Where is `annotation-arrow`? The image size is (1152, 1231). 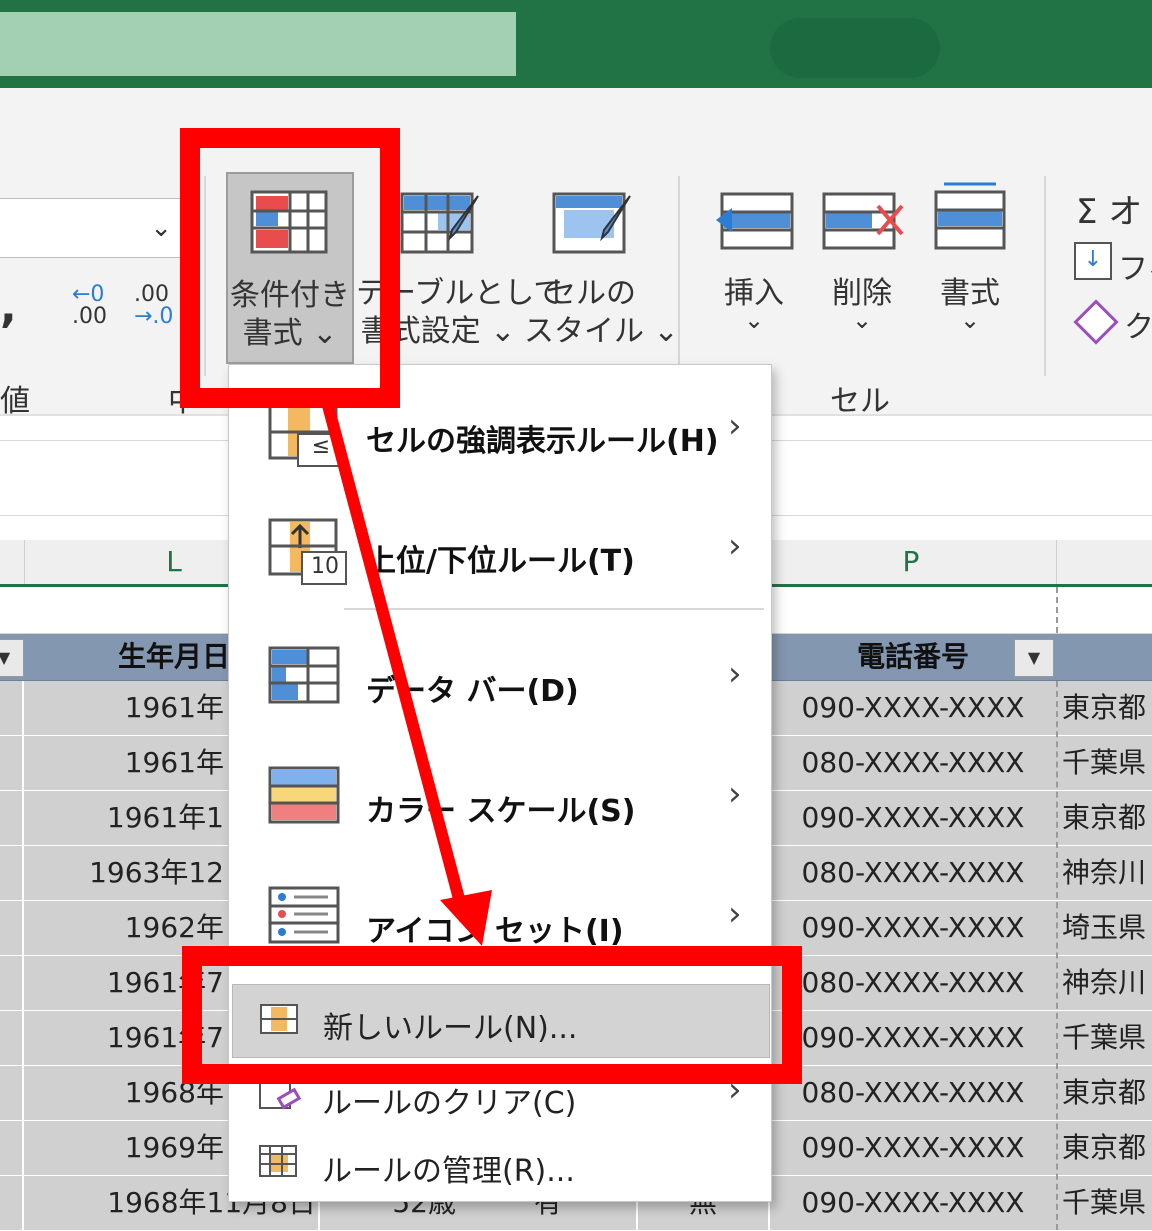
annotation-arrow is located at coordinates (406, 671).